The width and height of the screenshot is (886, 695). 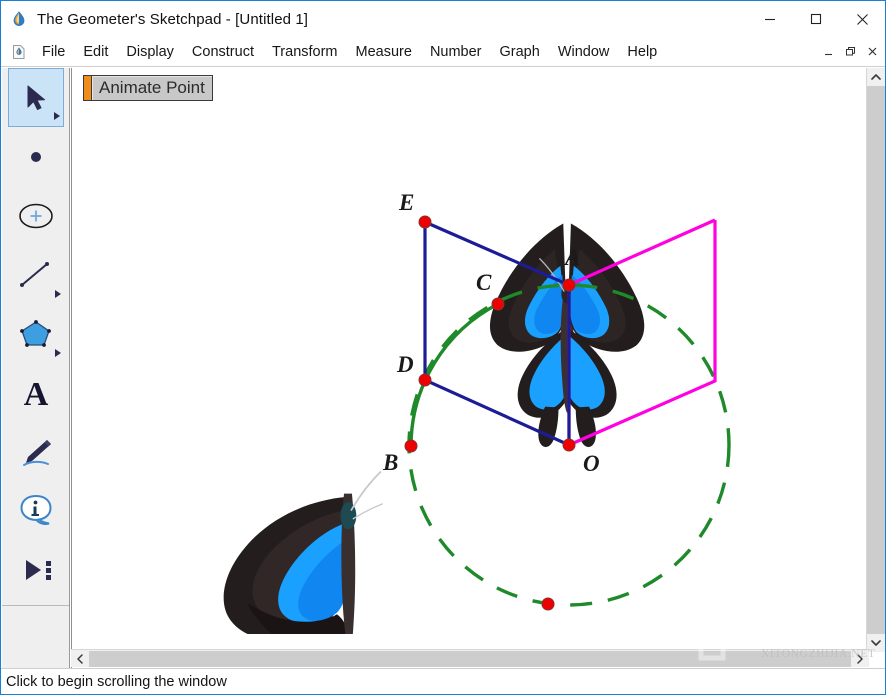 I want to click on polygon-icon, so click(x=35, y=333).